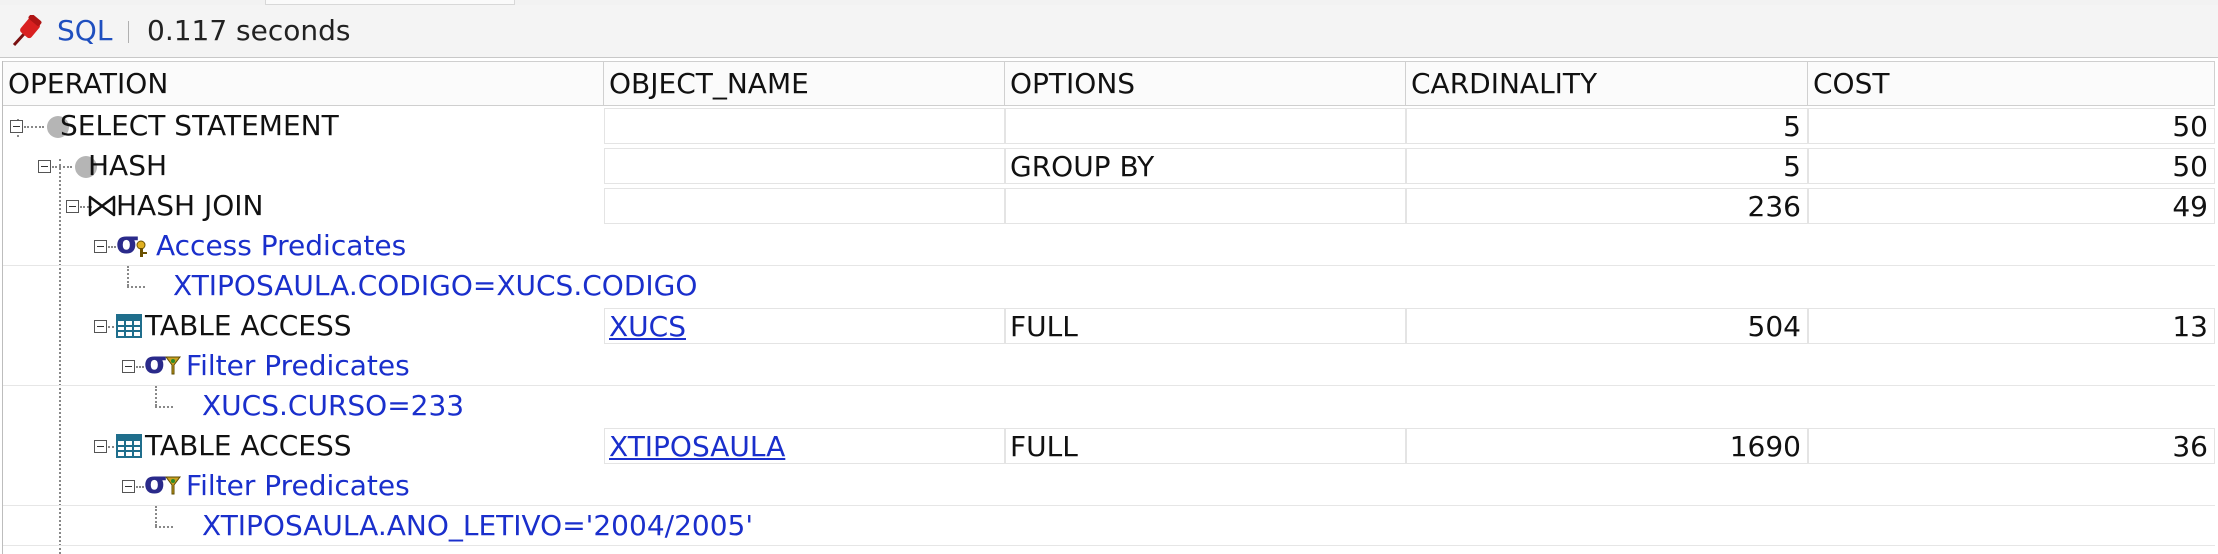 This screenshot has width=2218, height=554. What do you see at coordinates (2011, 446) in the screenshot?
I see `cost-cell: 36` at bounding box center [2011, 446].